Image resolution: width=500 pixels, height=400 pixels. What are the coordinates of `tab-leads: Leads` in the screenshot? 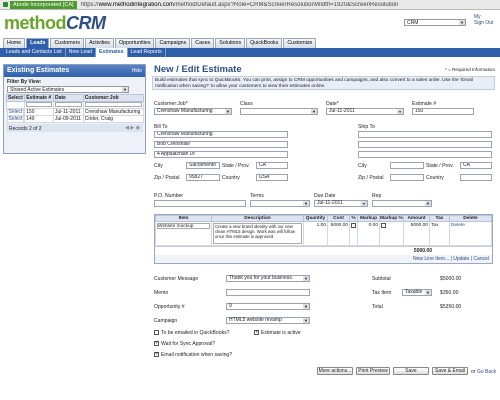 It's located at (38, 43).